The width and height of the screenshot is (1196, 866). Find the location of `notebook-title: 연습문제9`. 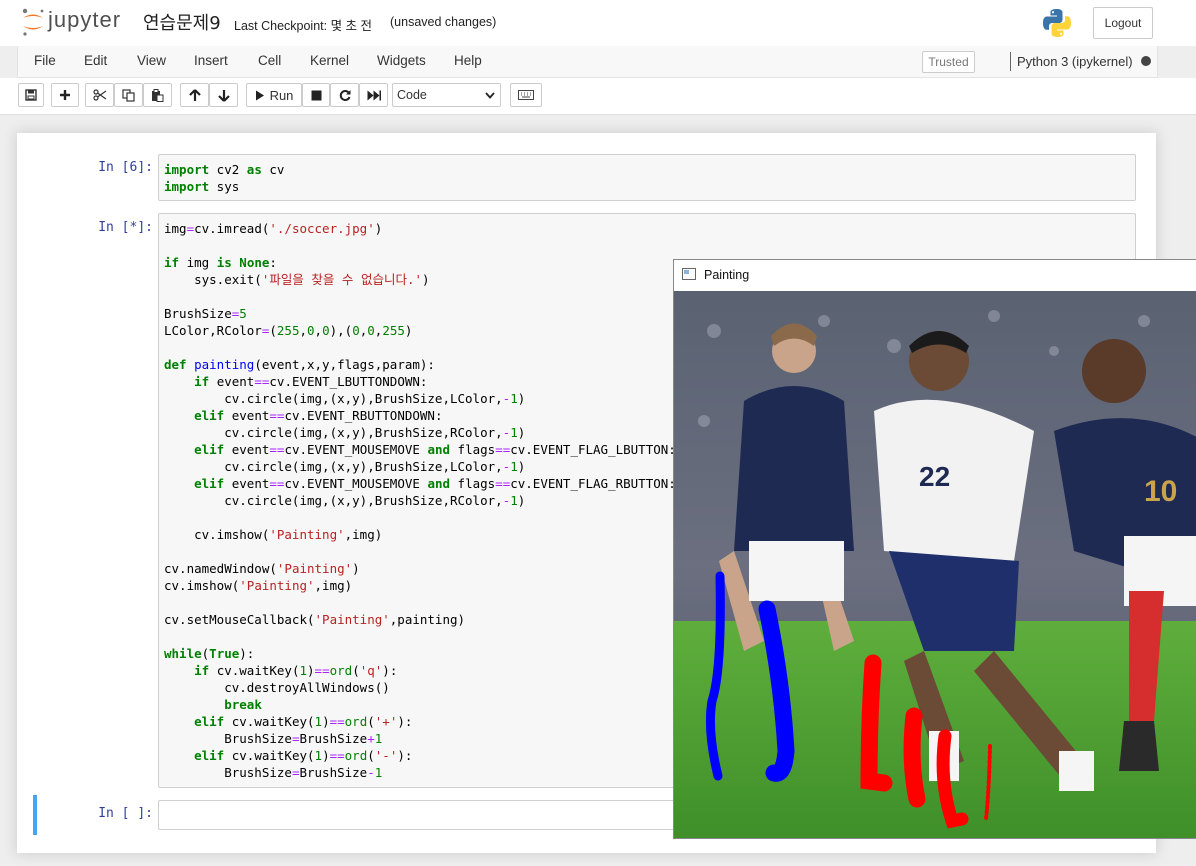

notebook-title: 연습문제9 is located at coordinates (182, 22).